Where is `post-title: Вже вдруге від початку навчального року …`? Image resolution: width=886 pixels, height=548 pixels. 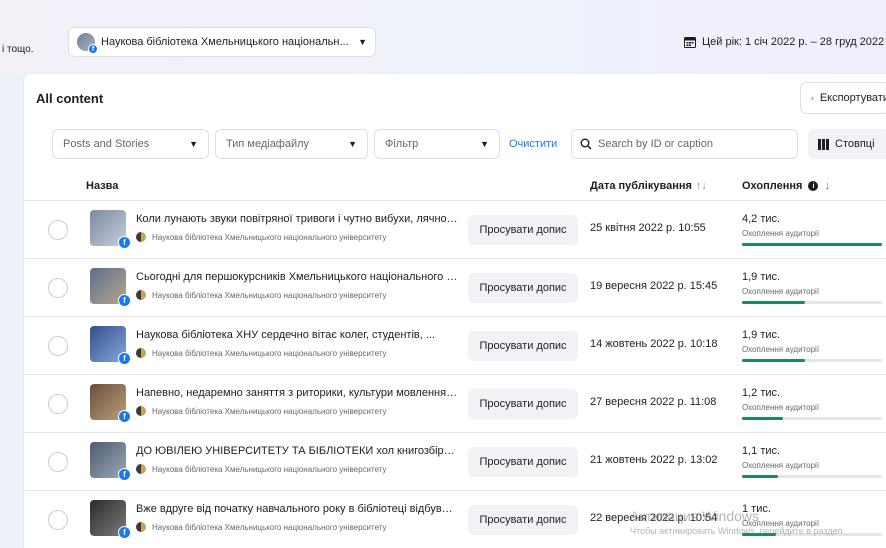
post-title: Вже вдруге від початку навчального року … is located at coordinates (297, 509).